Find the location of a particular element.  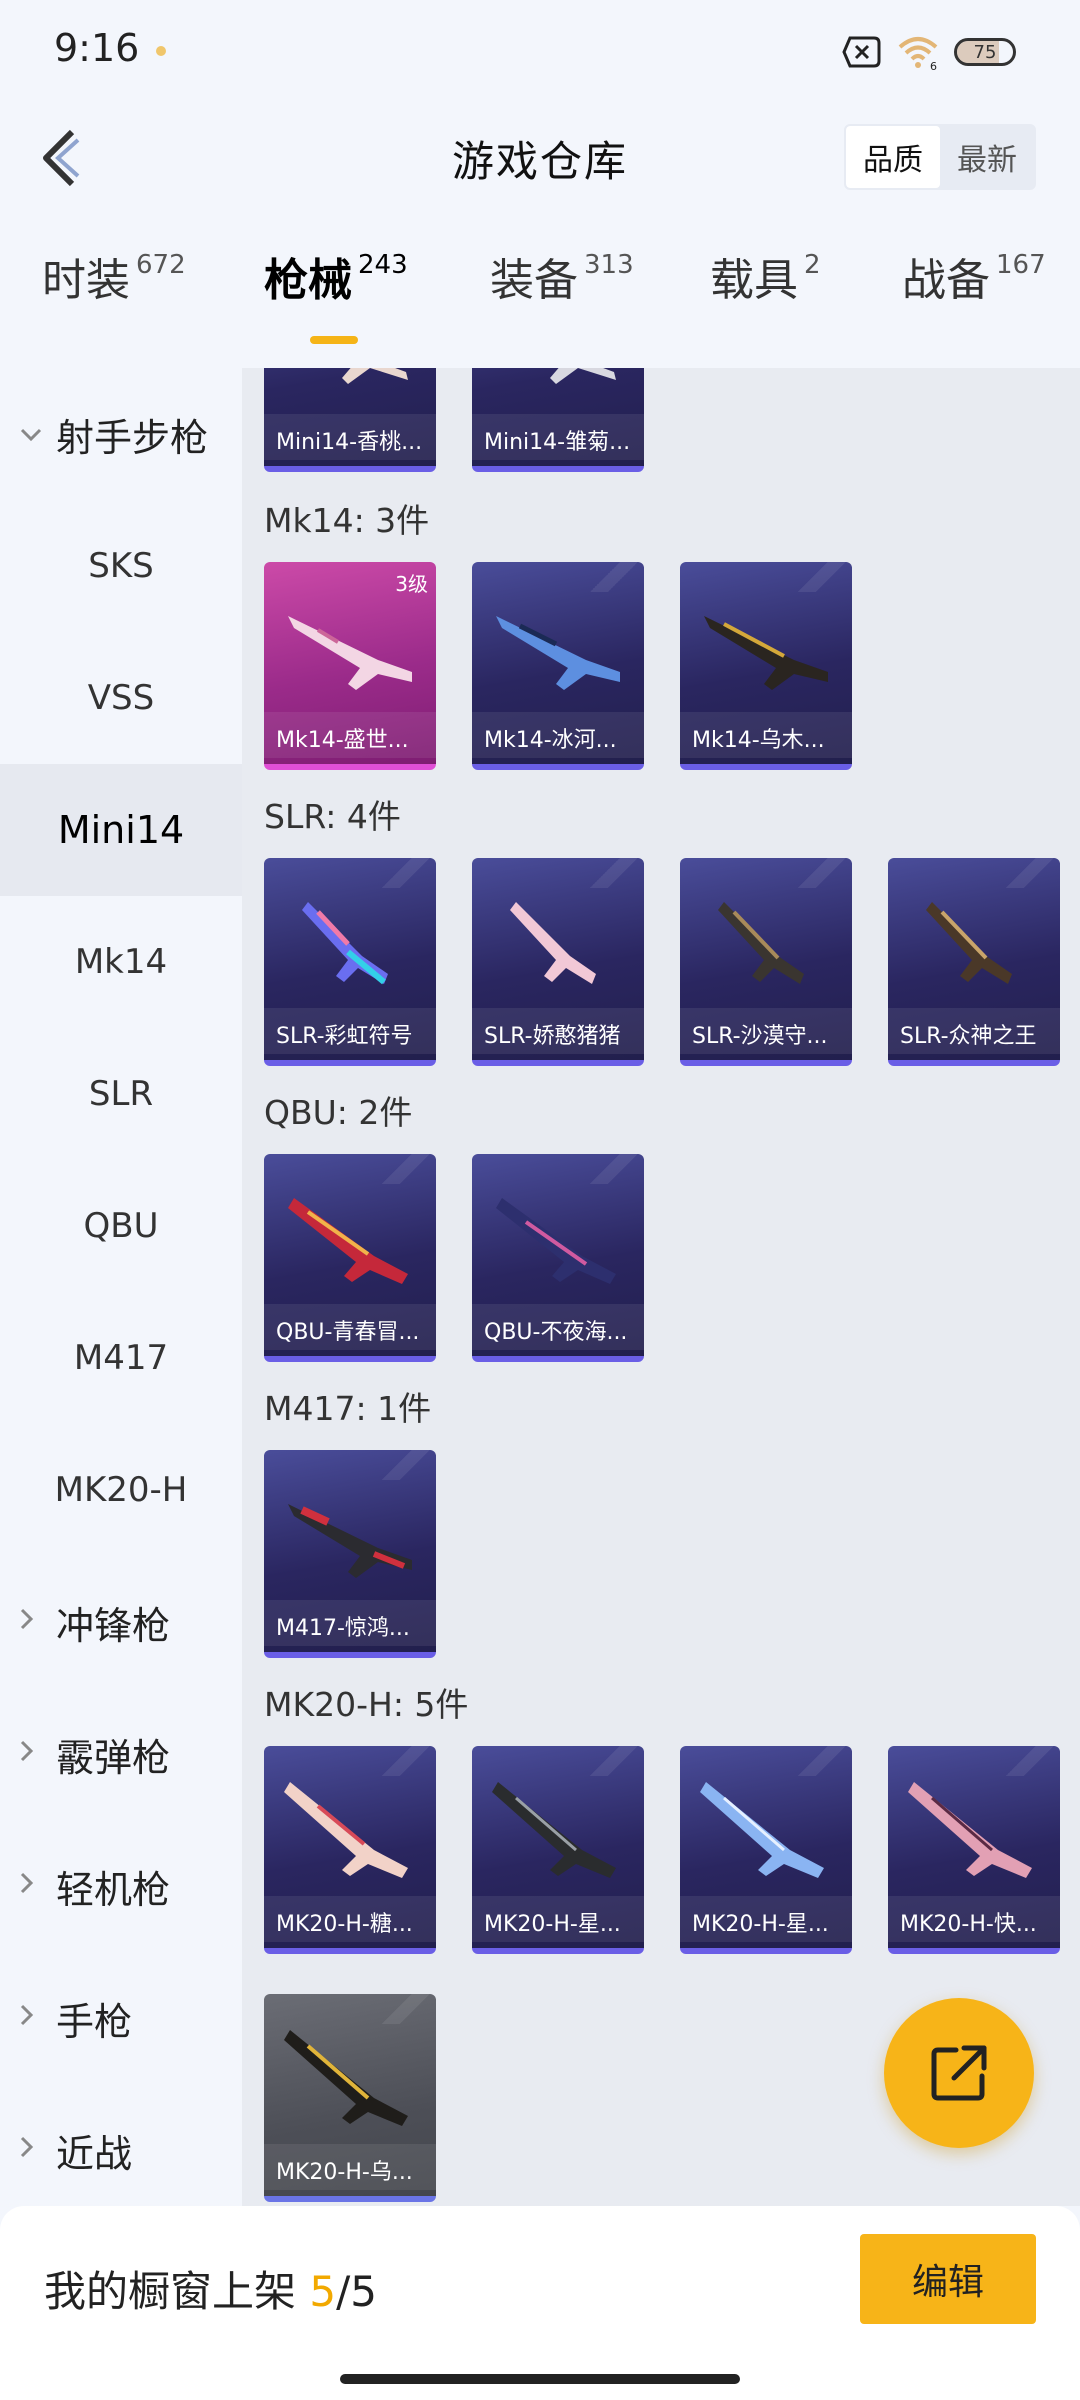

weapon-card: SLR-娇憨猪猪 is located at coordinates (558, 962).